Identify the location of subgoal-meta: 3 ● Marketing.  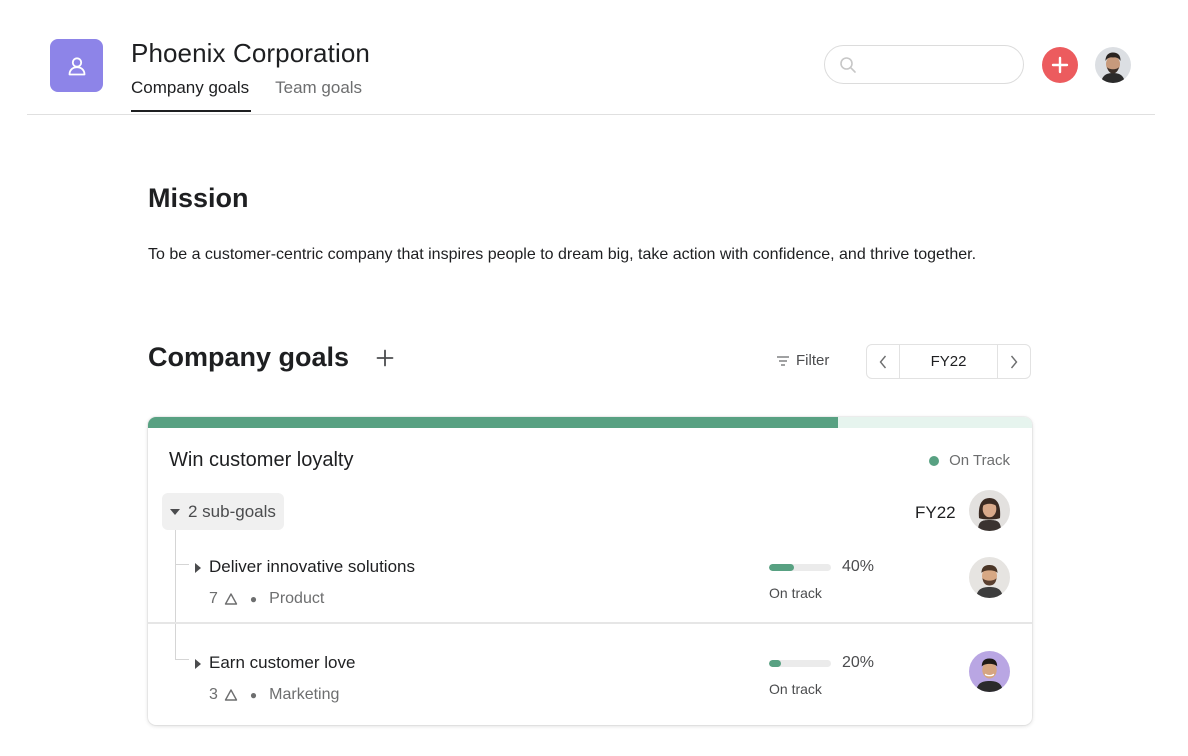
(274, 695).